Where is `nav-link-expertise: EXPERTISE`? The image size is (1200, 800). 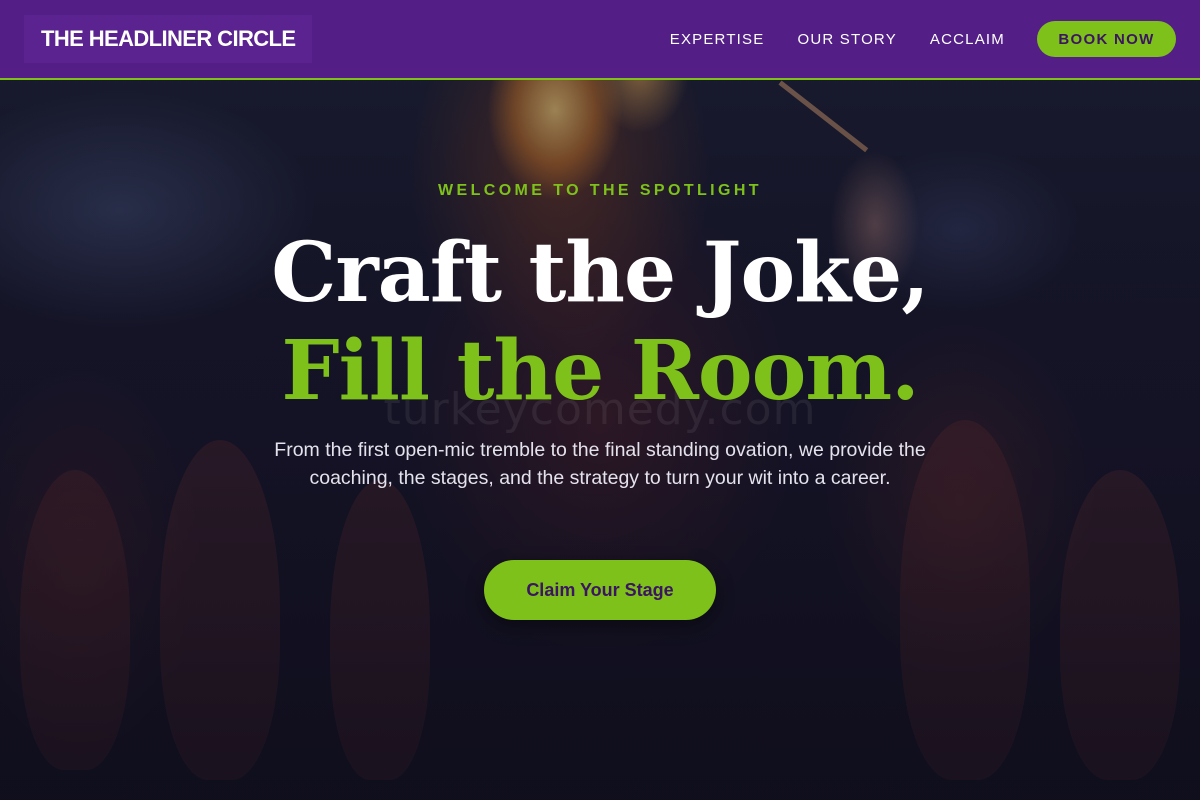
nav-link-expertise: EXPERTISE is located at coordinates (717, 39).